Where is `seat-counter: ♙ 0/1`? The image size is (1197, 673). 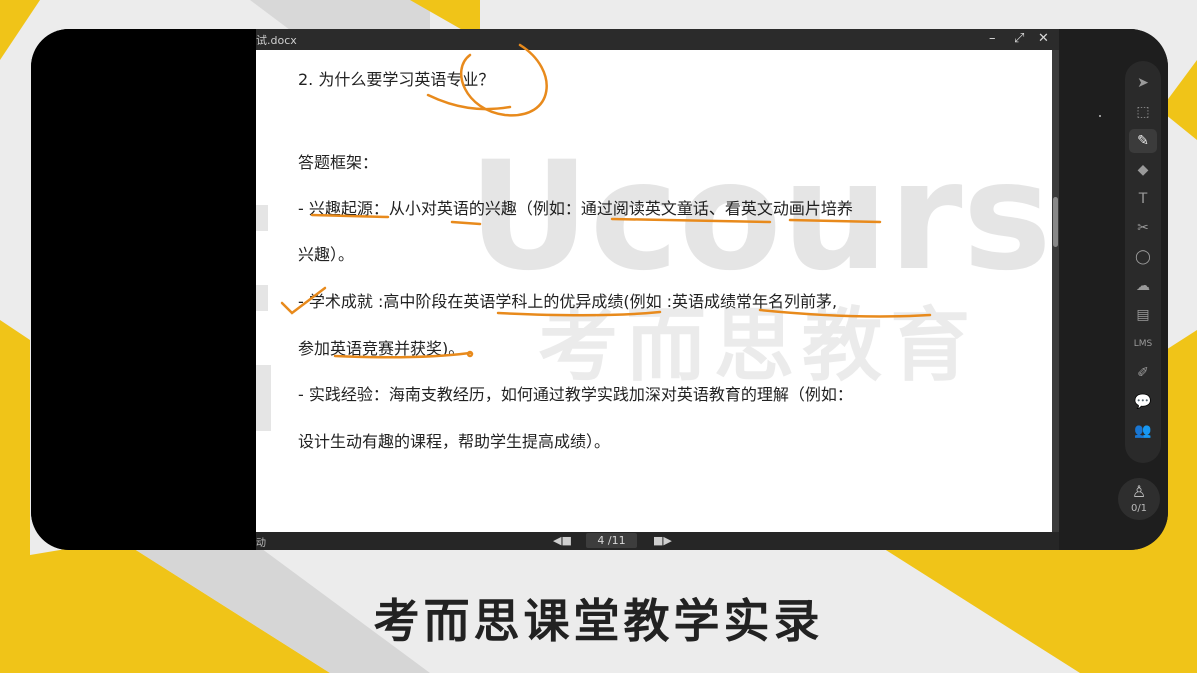
seat-counter: ♙ 0/1 is located at coordinates (1139, 499).